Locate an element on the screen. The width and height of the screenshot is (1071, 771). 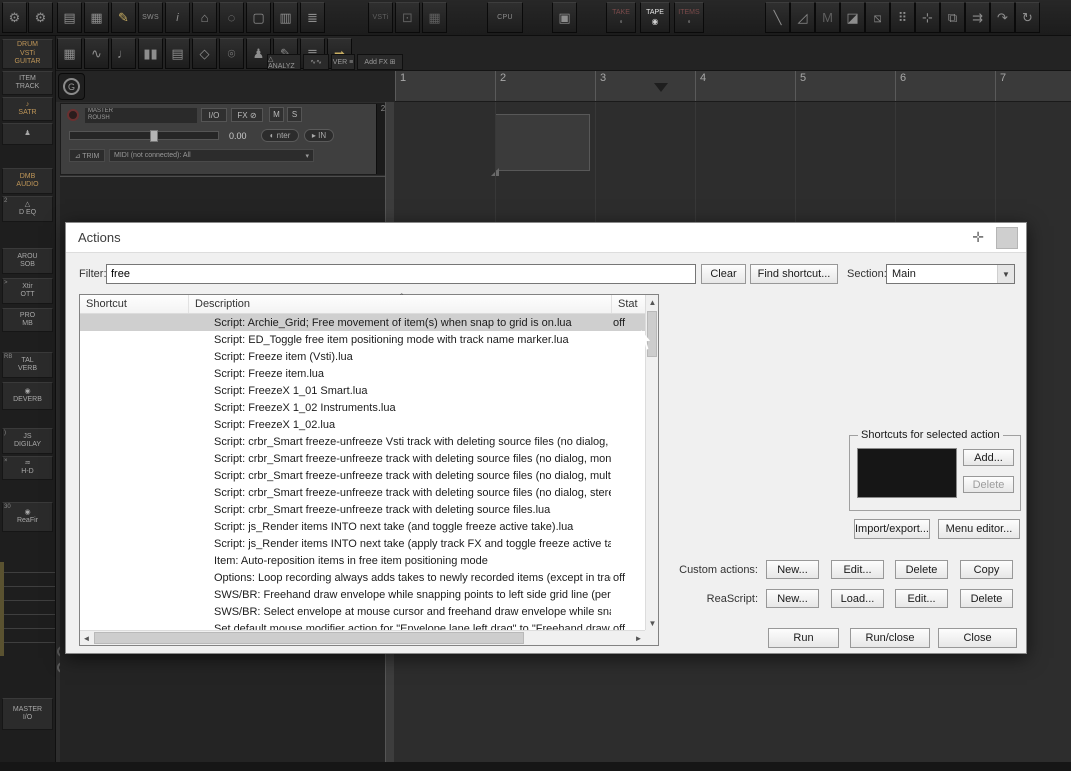
marker-m2-icon: ◪ is located at coordinates (852, 17).